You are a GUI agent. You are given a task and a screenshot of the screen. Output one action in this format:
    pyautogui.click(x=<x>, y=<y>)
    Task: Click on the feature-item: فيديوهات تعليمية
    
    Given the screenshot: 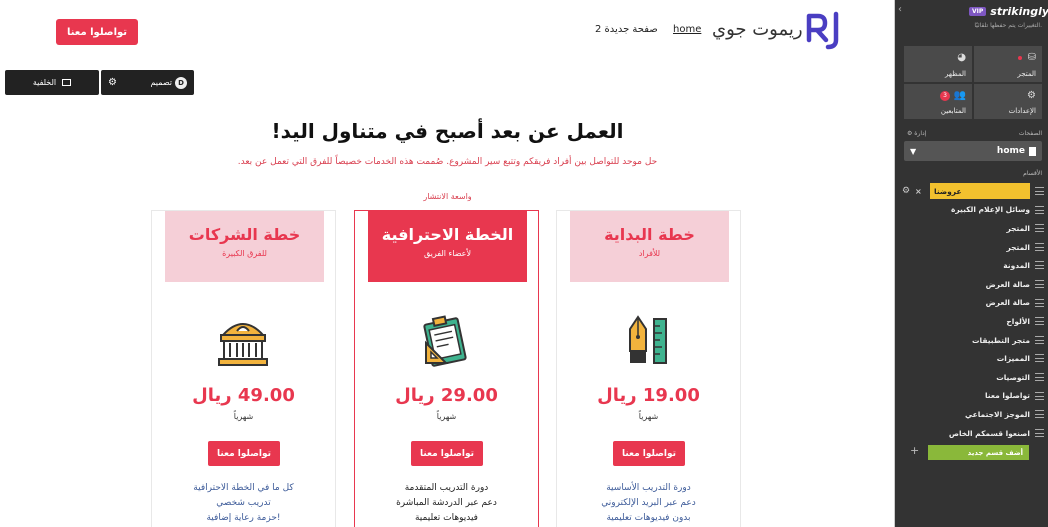 What is the action you would take?
    pyautogui.click(x=446, y=518)
    